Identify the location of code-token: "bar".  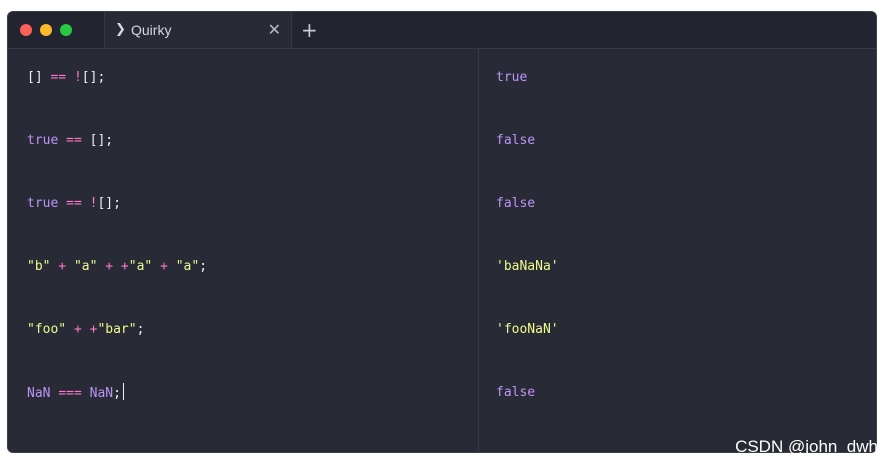
(117, 329).